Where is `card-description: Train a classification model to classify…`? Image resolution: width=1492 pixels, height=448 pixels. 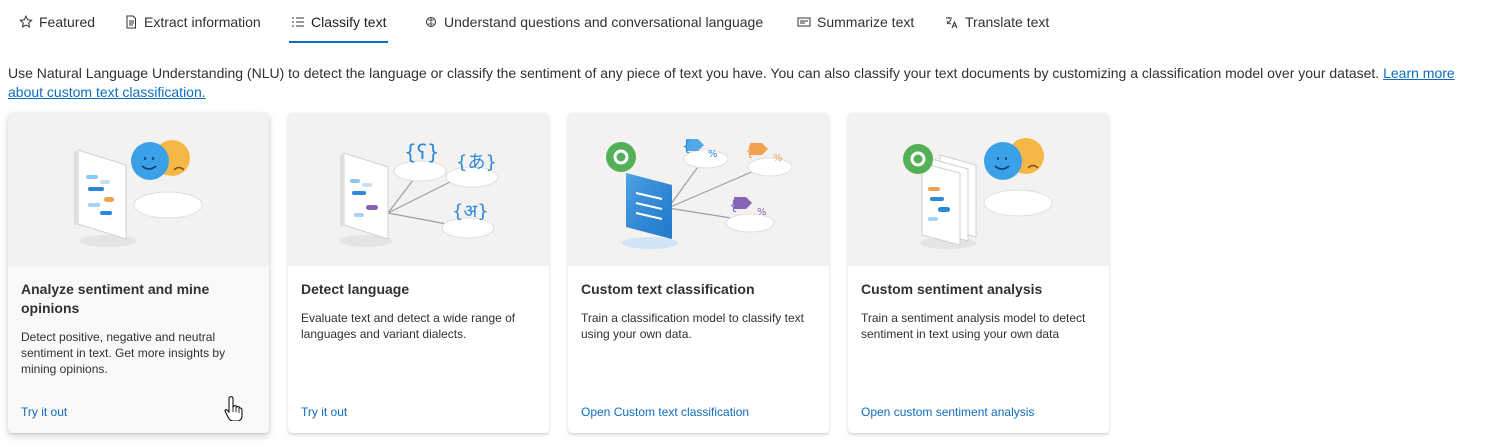
card-description: Train a classification model to classify… is located at coordinates (692, 326).